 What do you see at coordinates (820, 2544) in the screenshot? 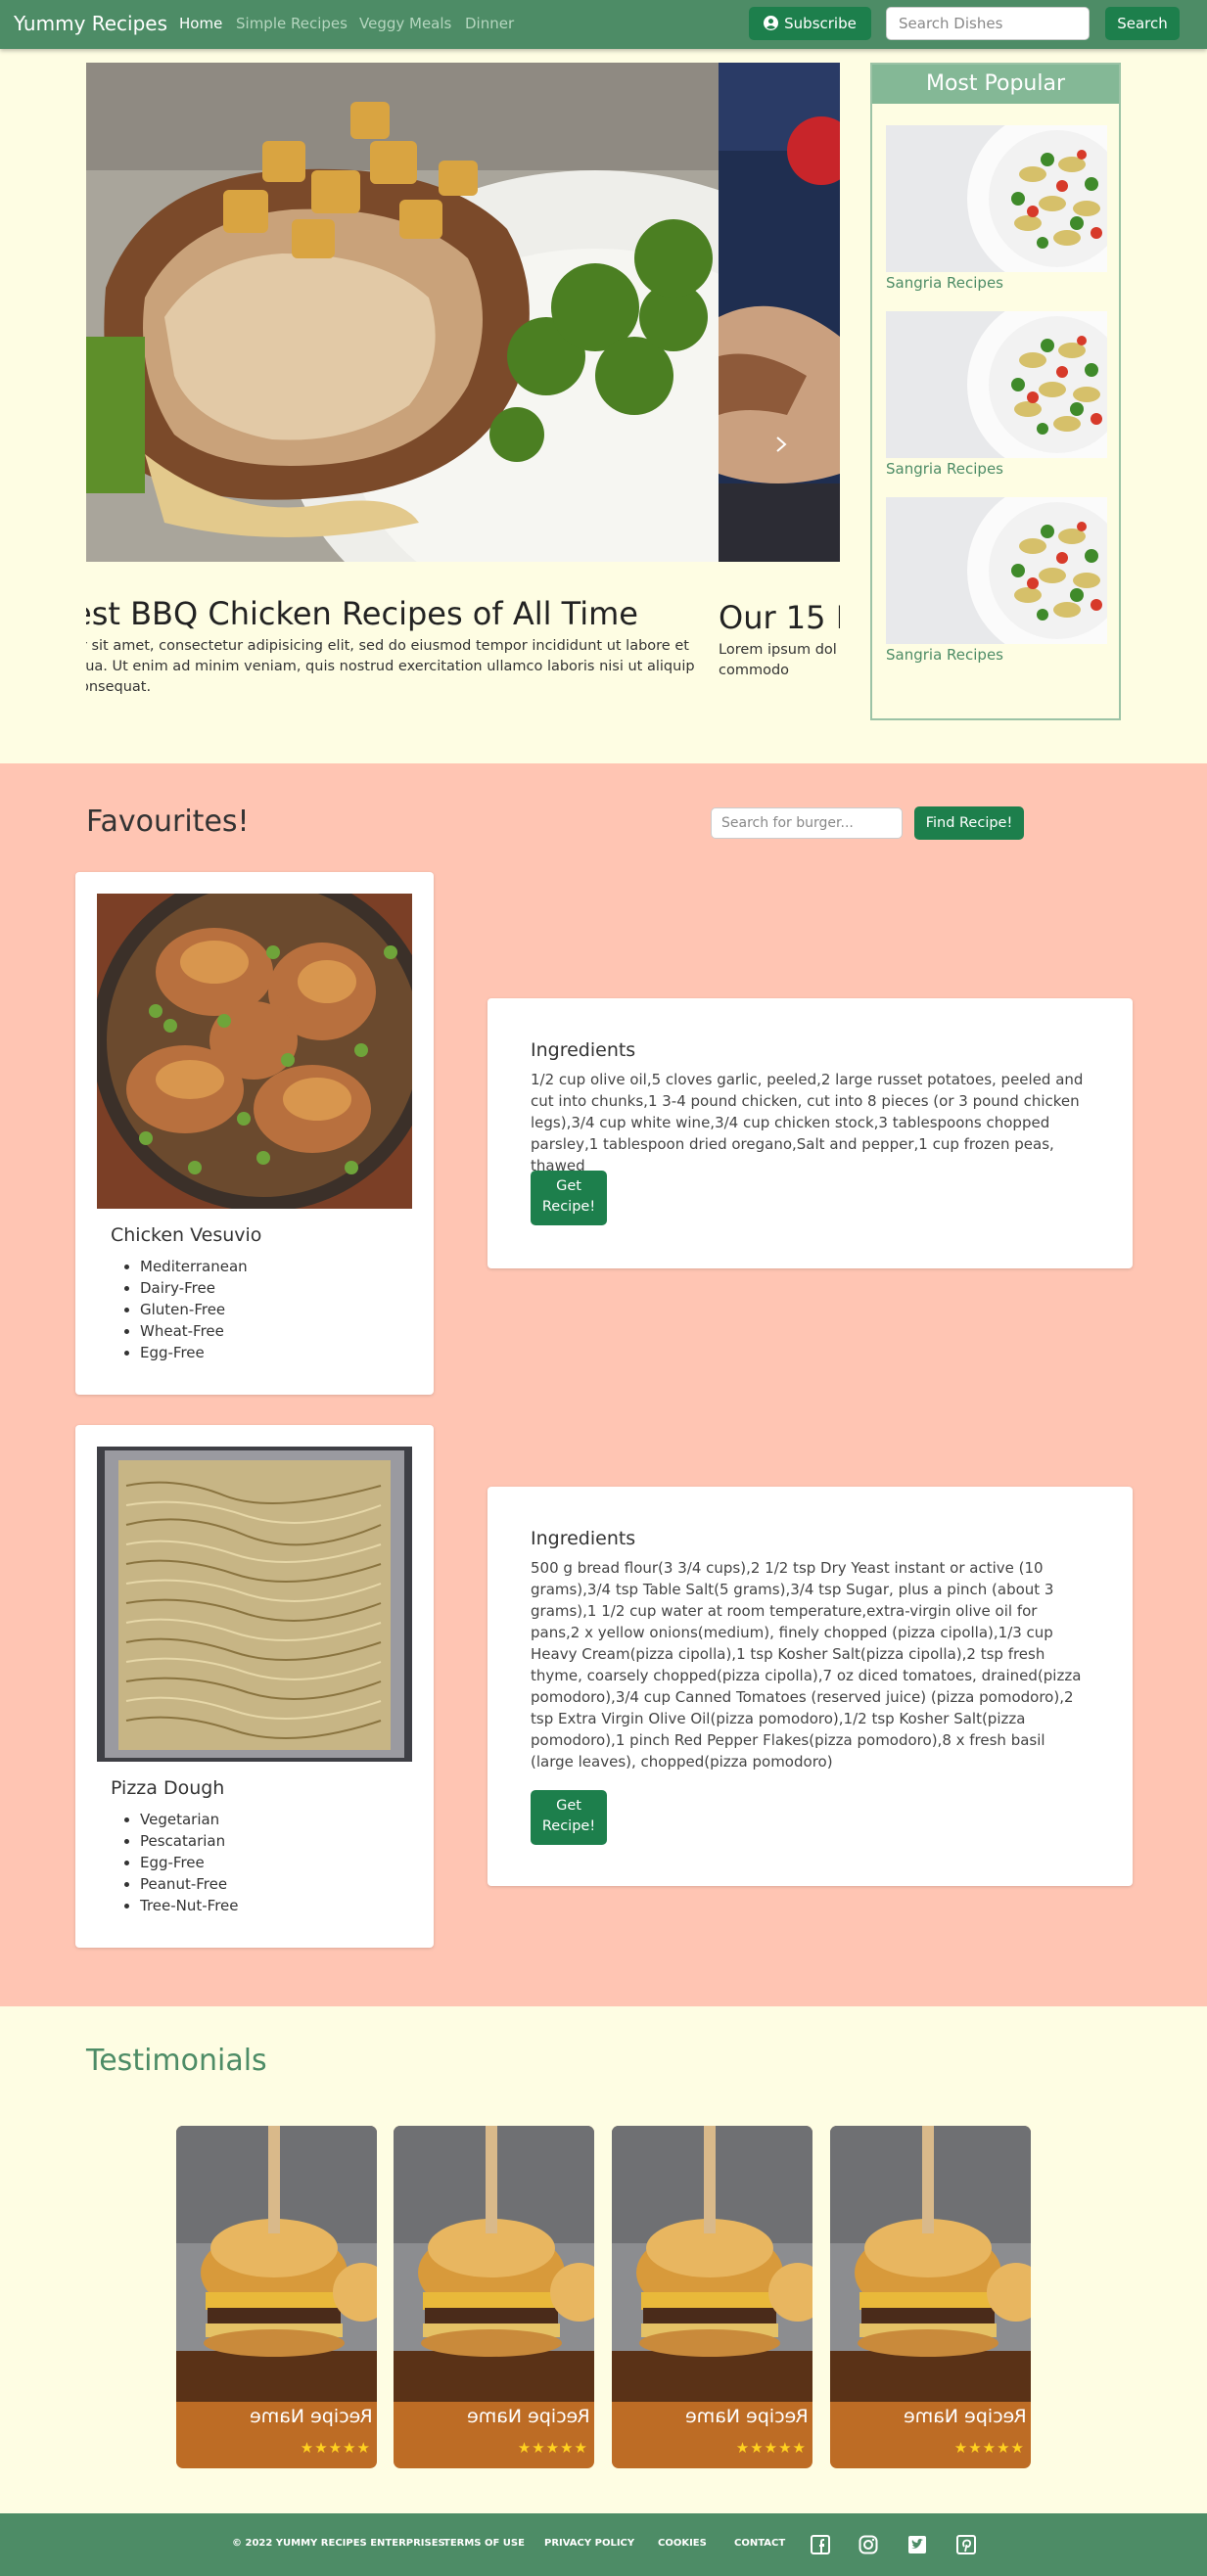
I see `facebook-icon` at bounding box center [820, 2544].